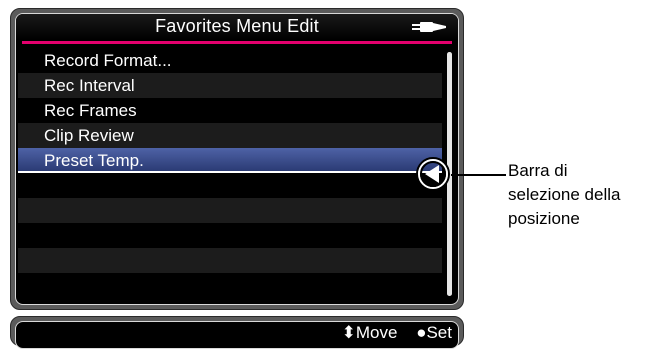 The height and width of the screenshot is (349, 664). What do you see at coordinates (94, 160) in the screenshot?
I see `menu-item-label: Preset Temp.` at bounding box center [94, 160].